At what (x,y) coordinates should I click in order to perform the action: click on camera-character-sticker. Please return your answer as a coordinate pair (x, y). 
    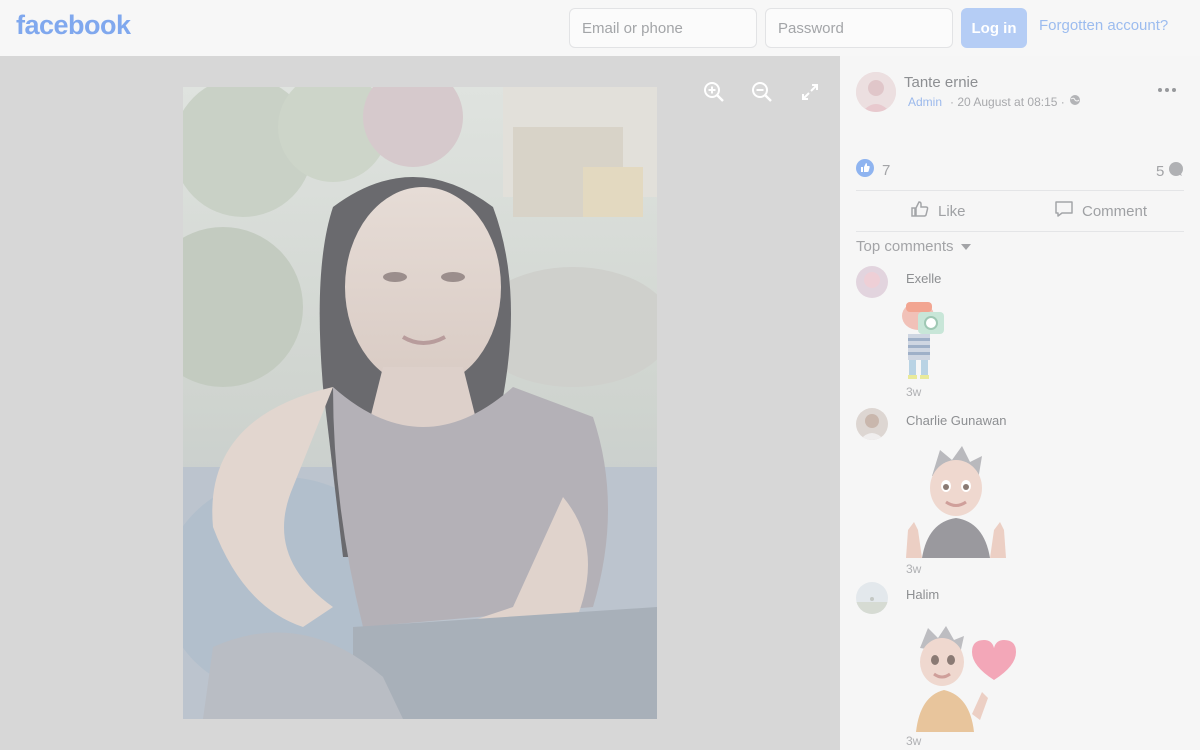
    Looking at the image, I should click on (921, 341).